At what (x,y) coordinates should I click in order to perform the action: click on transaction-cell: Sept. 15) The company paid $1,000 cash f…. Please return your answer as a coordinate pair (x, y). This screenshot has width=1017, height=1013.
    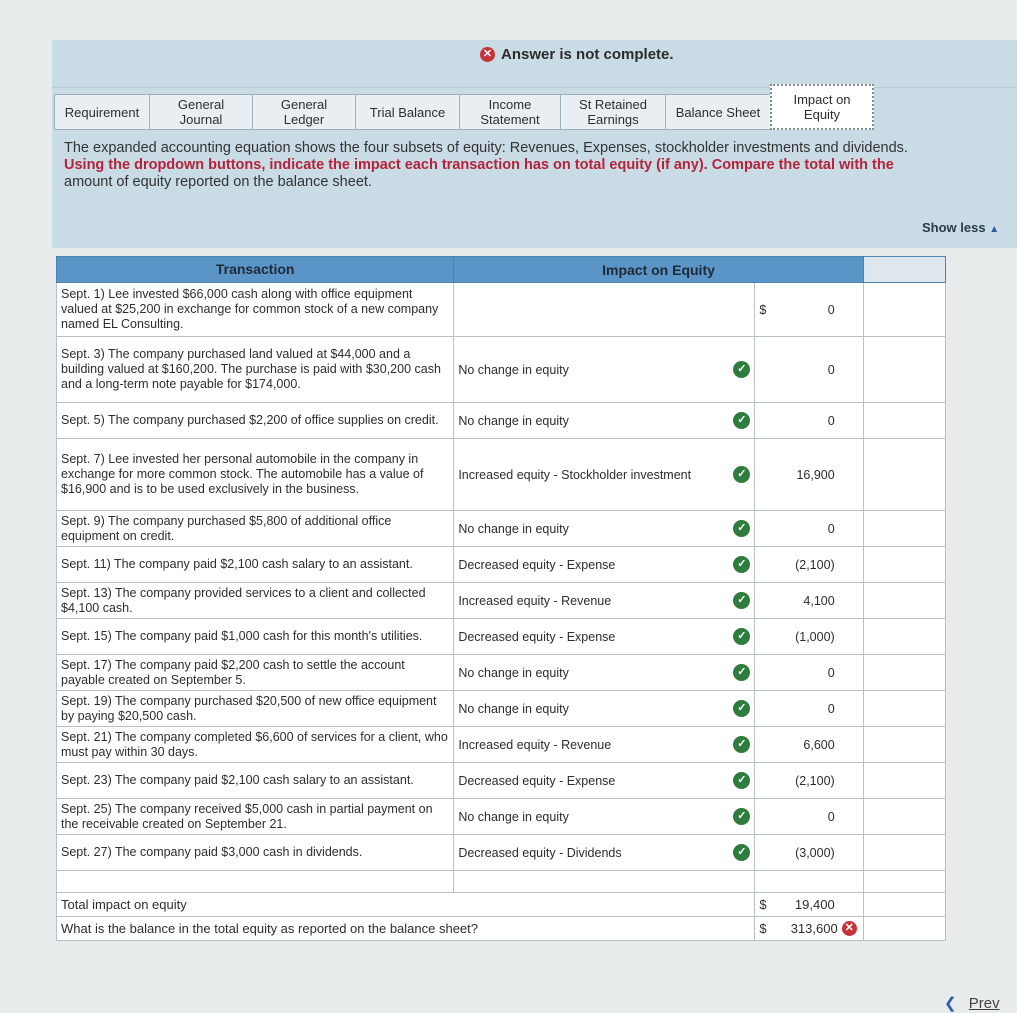
    Looking at the image, I should click on (255, 636).